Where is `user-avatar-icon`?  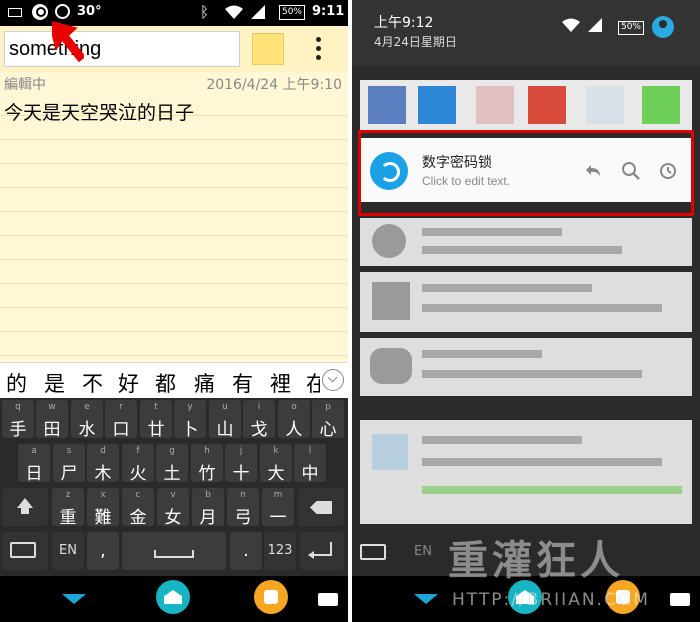 user-avatar-icon is located at coordinates (663, 27).